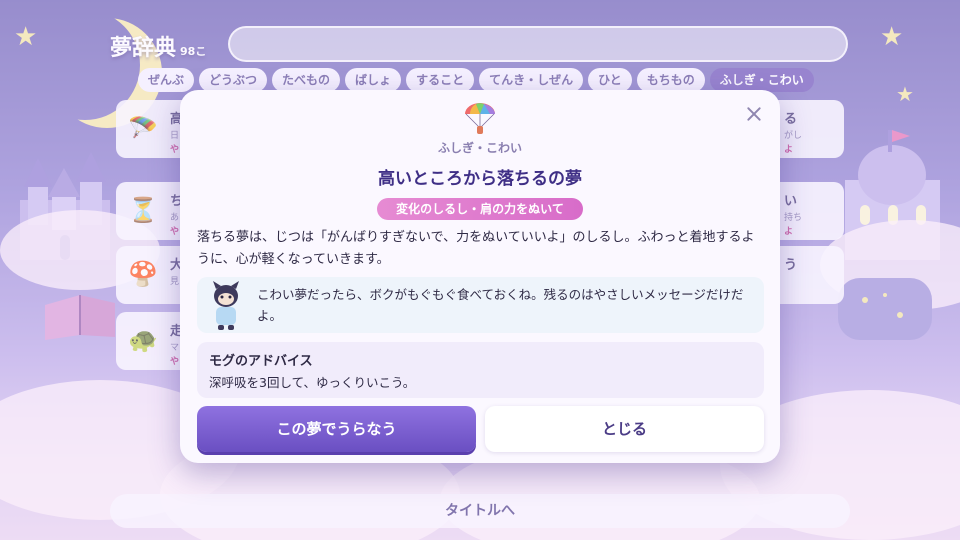 The image size is (960, 540). Describe the element at coordinates (754, 114) in the screenshot. I see `close-icon` at that location.